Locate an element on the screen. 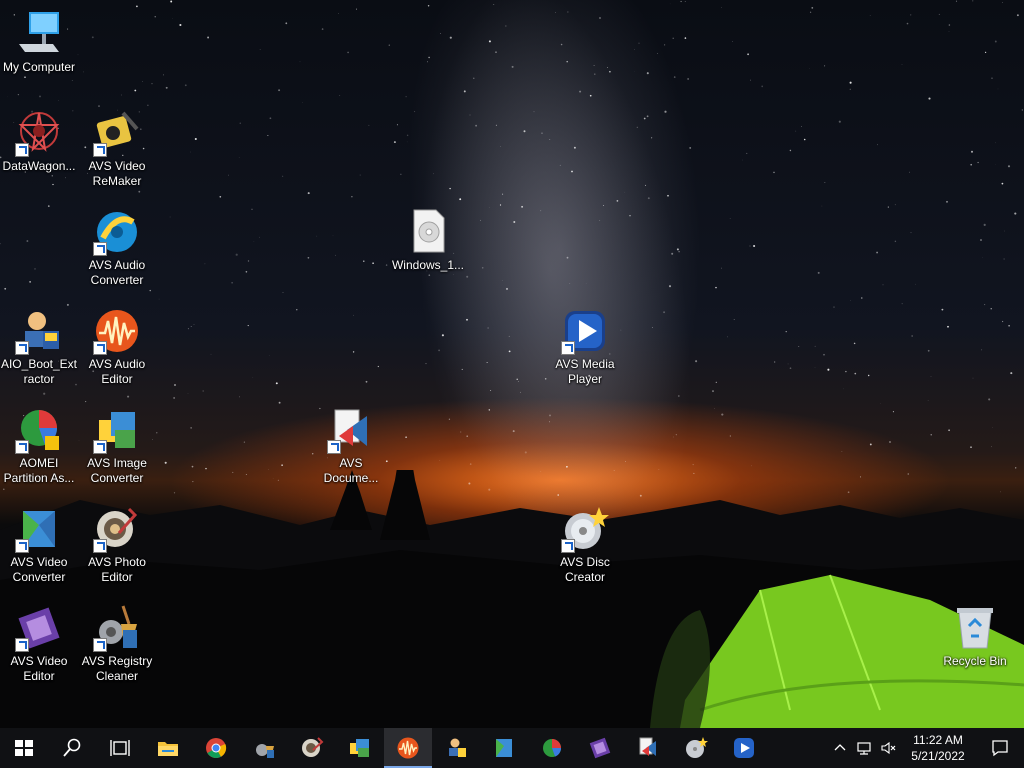  clock: 11:22 AM 5/21/2022 is located at coordinates (938, 748).